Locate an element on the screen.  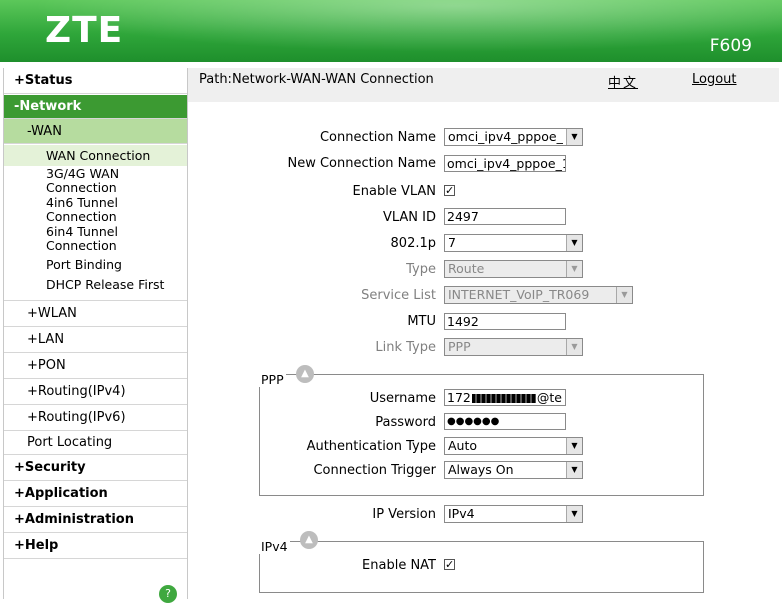
ip-version-label: IP Version is located at coordinates (404, 514).